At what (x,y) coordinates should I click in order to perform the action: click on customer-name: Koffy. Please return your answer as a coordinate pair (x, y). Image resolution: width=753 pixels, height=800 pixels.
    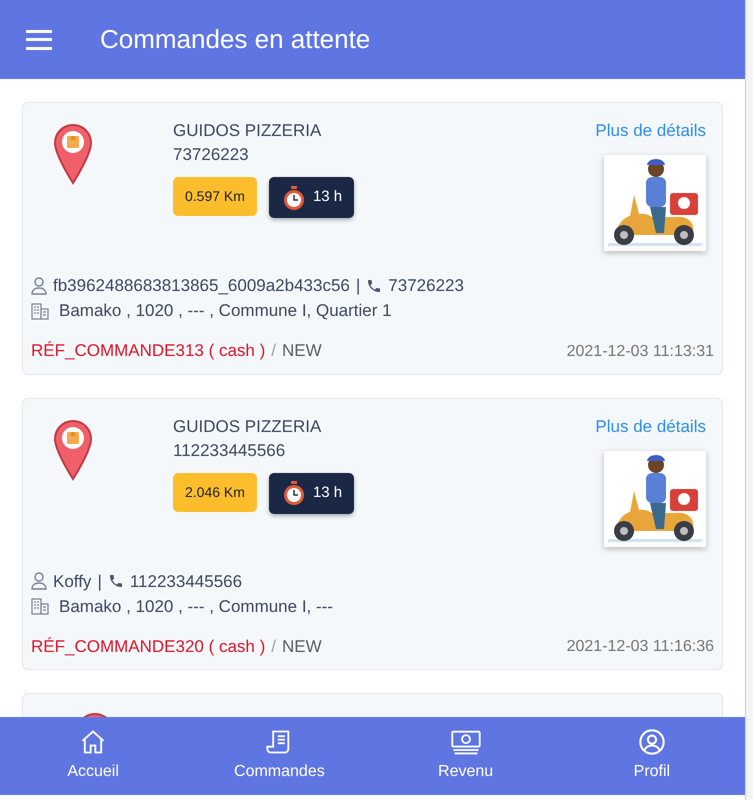
    Looking at the image, I should click on (72, 581).